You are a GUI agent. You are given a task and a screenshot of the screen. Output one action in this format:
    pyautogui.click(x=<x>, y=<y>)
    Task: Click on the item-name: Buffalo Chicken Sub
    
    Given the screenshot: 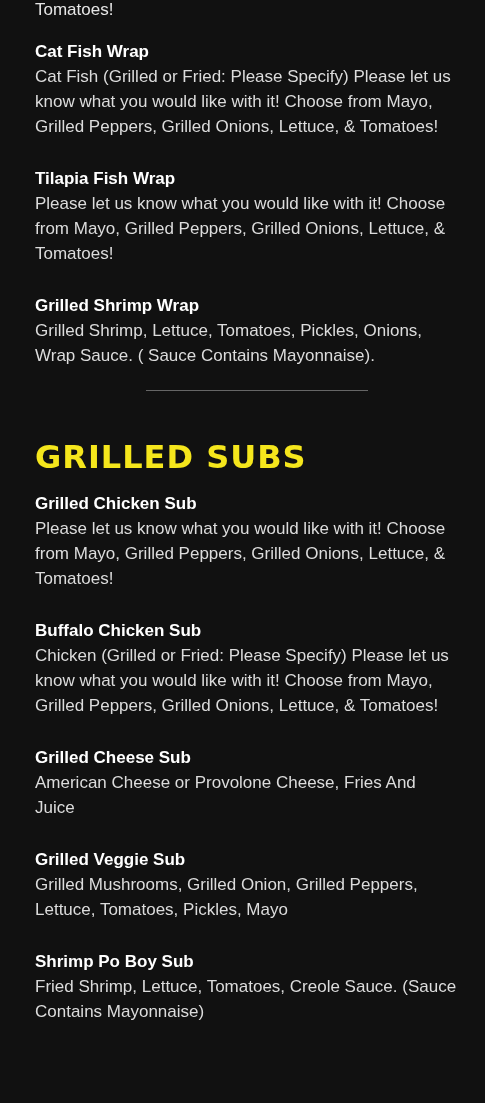 What is the action you would take?
    pyautogui.click(x=119, y=631)
    